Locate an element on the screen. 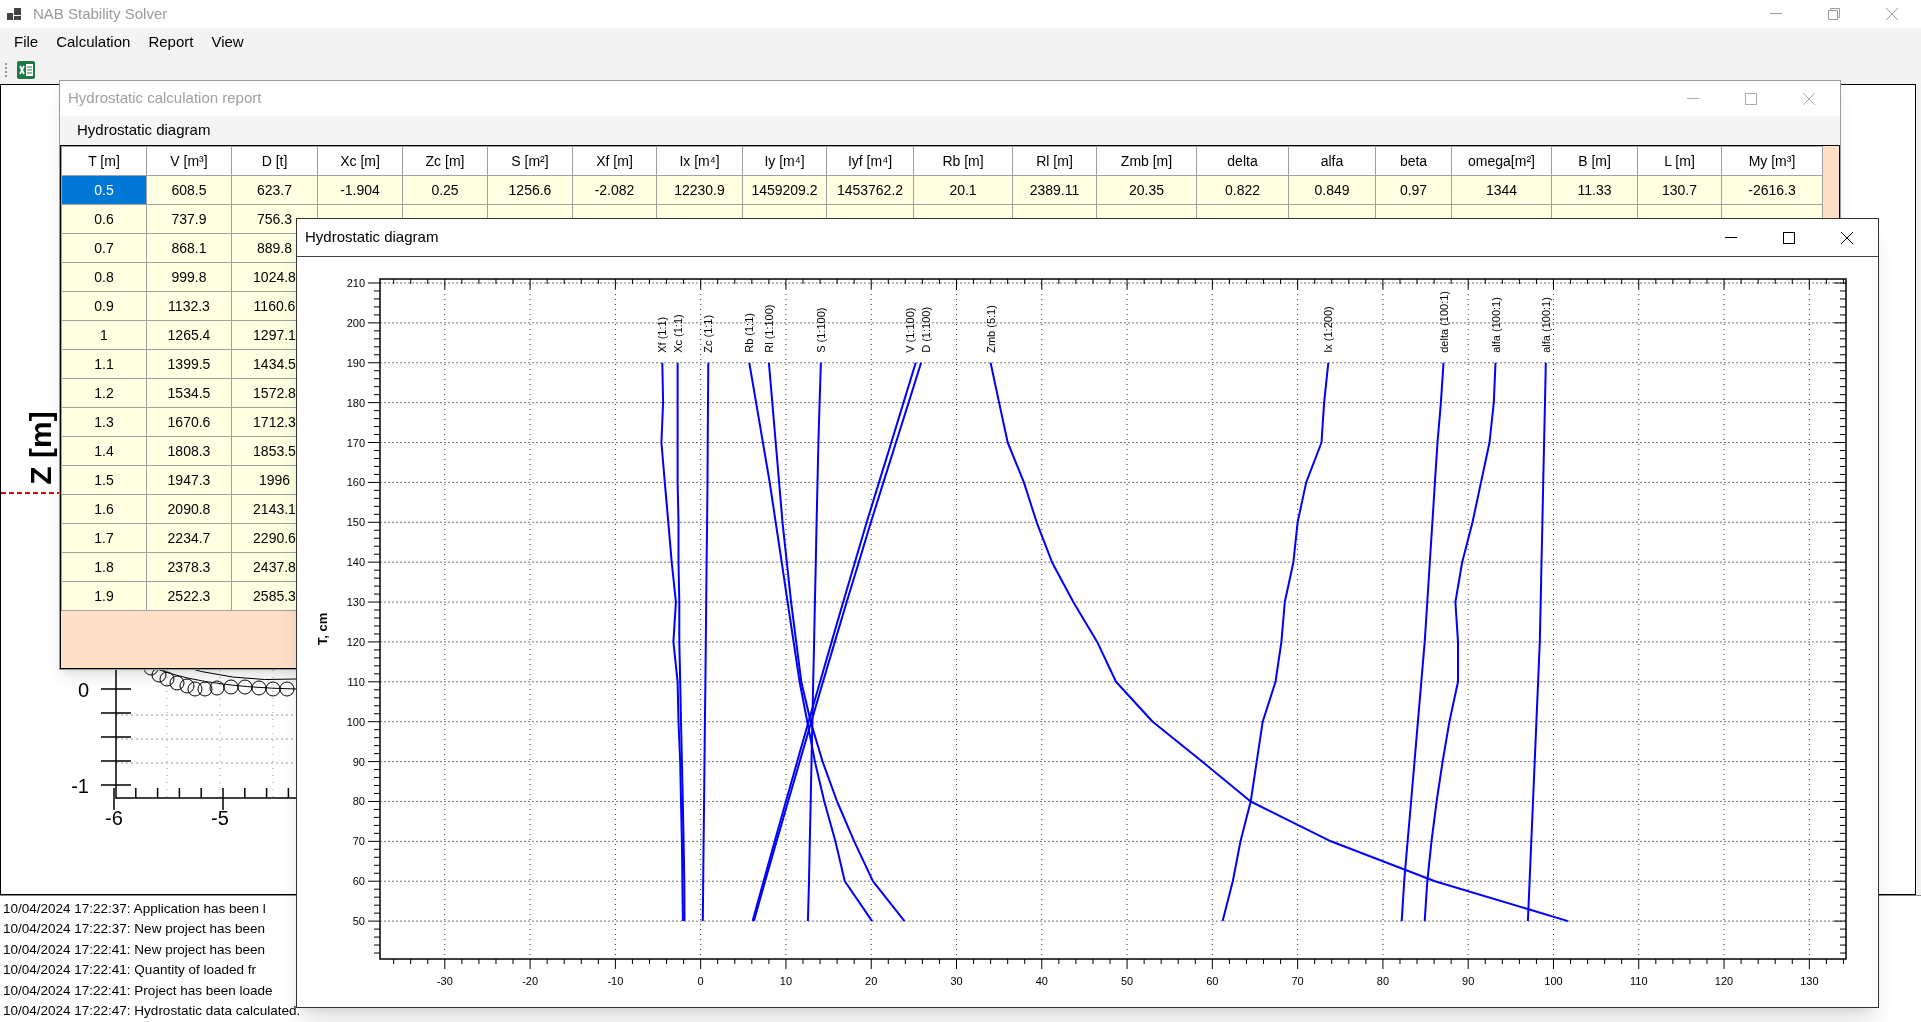 The image size is (1921, 1022). table-cell: 623.7 is located at coordinates (274, 190).